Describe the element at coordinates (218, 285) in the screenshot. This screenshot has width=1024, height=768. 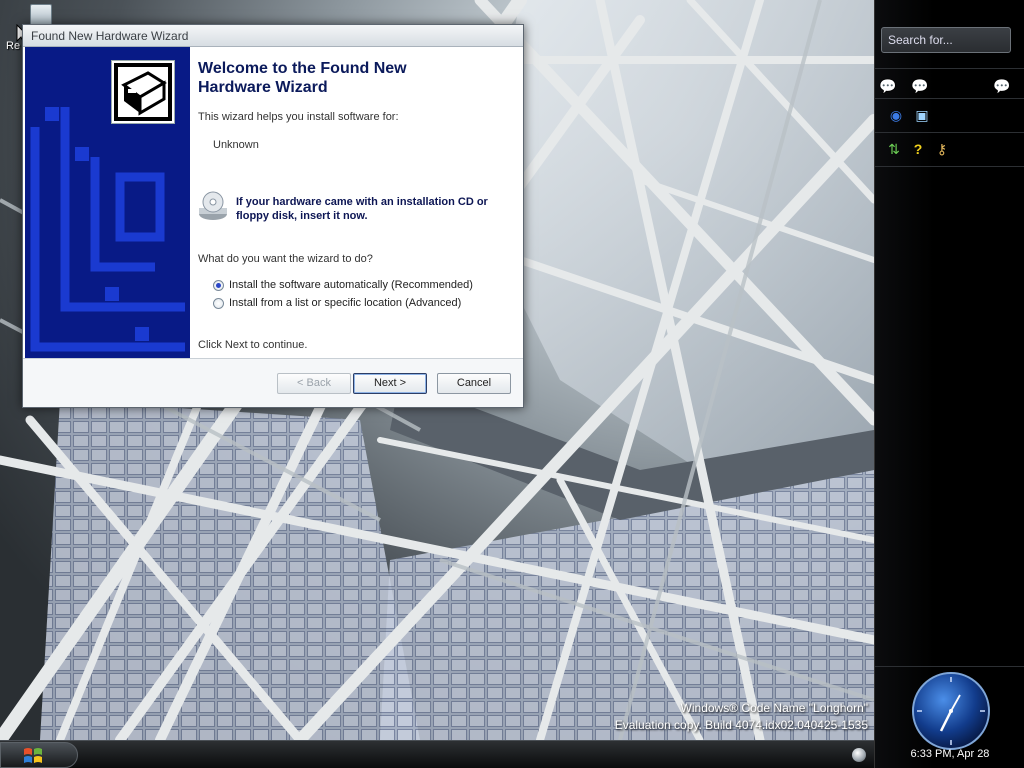
I see `radio-button-selected` at that location.